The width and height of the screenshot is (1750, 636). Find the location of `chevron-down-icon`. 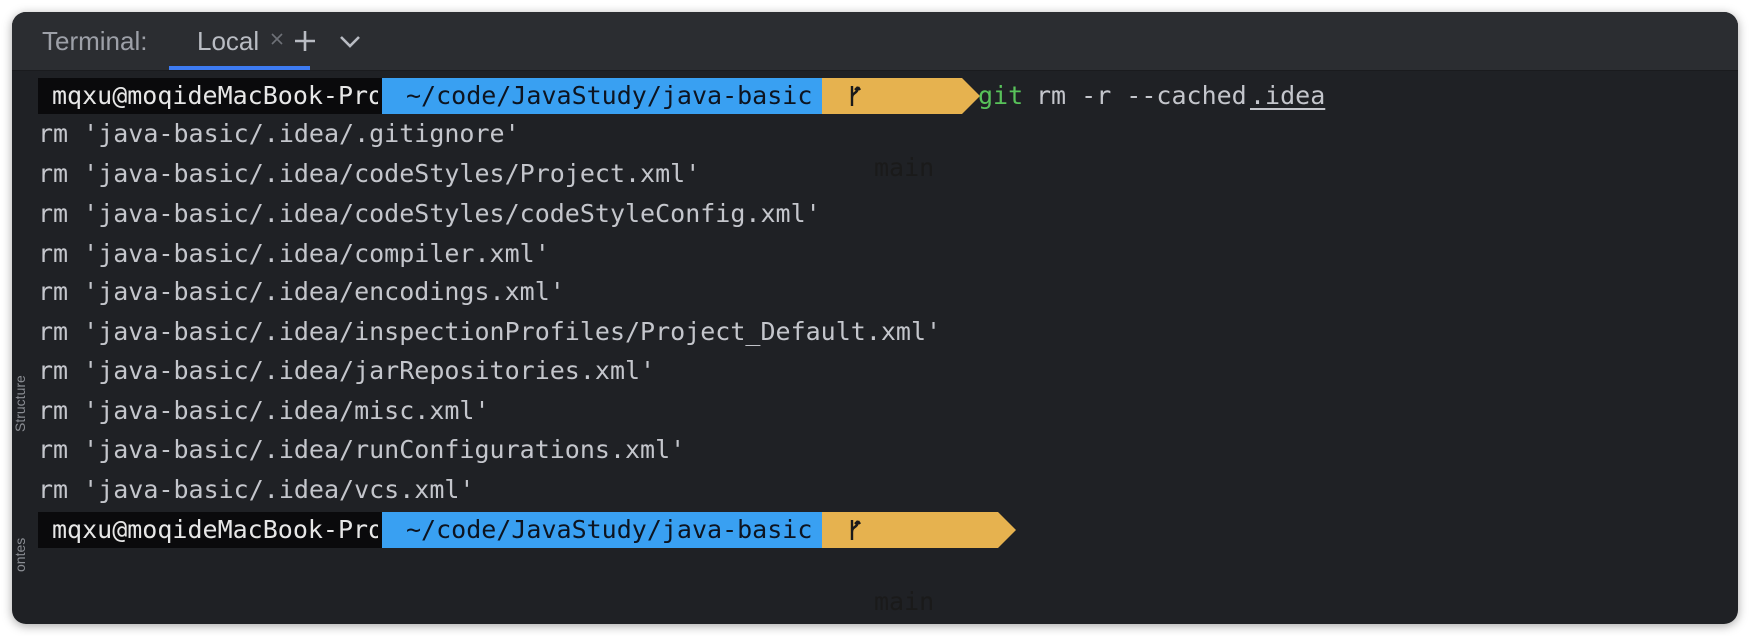

chevron-down-icon is located at coordinates (350, 41).